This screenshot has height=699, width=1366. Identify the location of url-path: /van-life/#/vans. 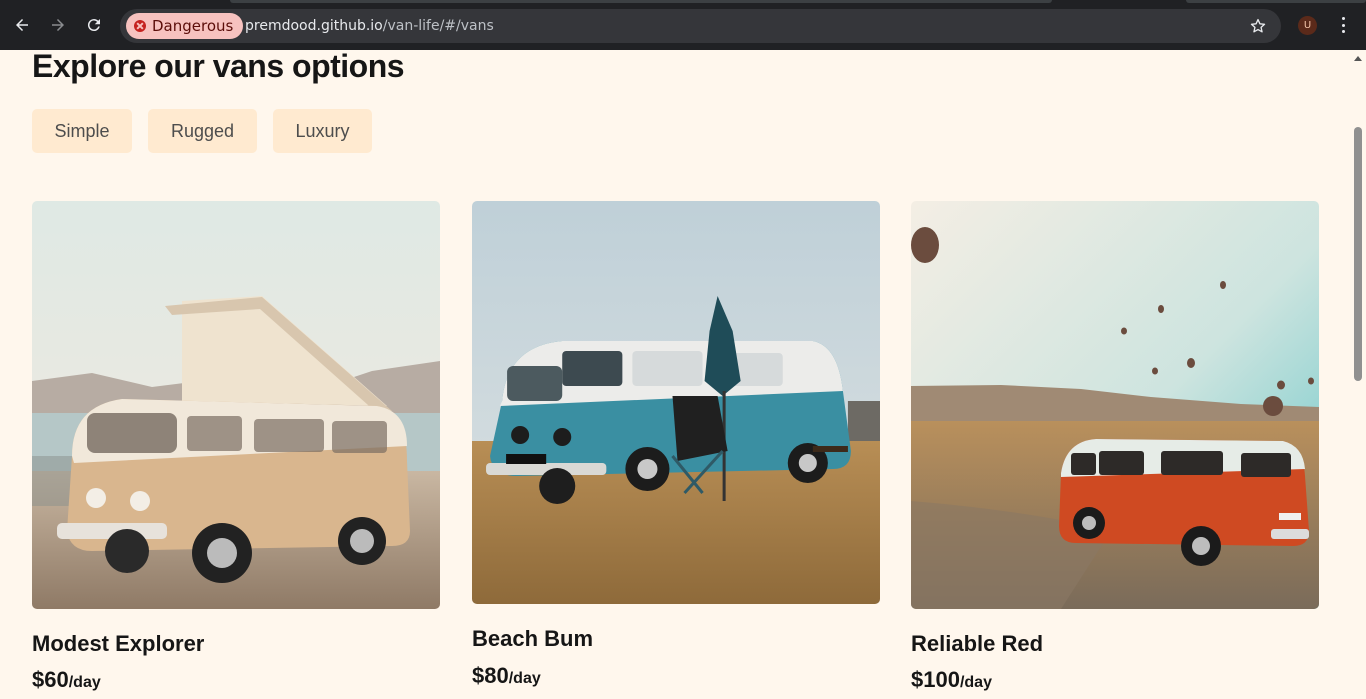
(438, 26).